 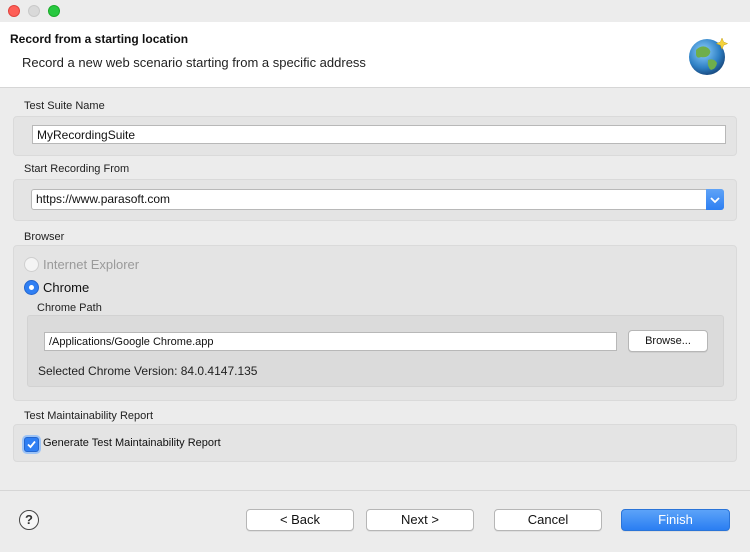 I want to click on start-url-combobox: https://www.parasoft.com, so click(x=377, y=199).